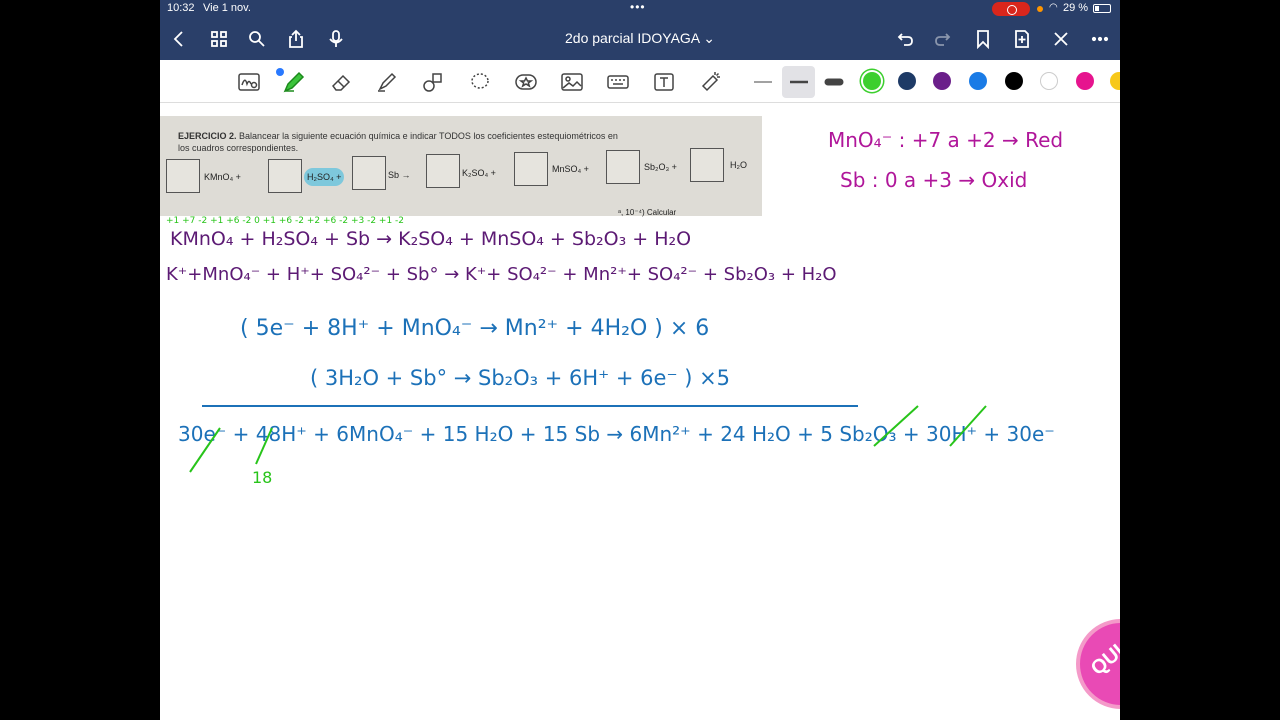  I want to click on multitask-dots-icon: •••, so click(638, 7).